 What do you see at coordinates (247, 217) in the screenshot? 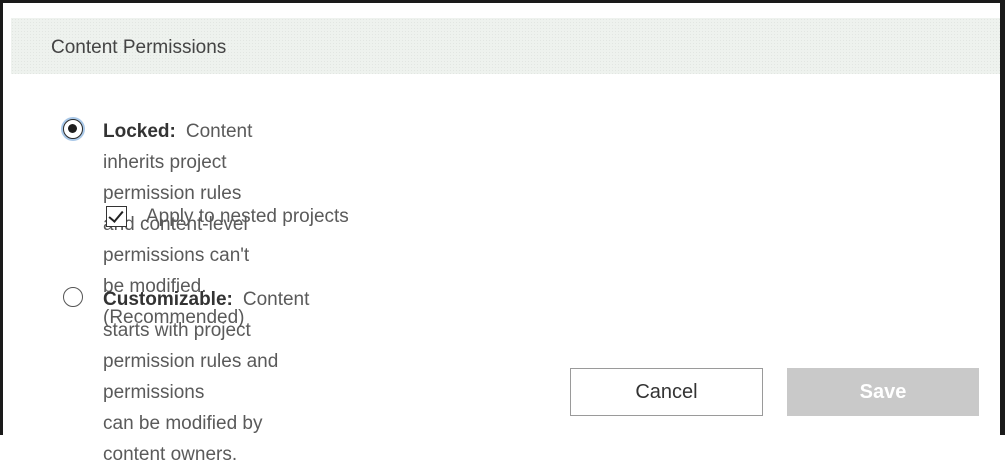
I see `apply-to-nested-label: Apply to nested projects` at bounding box center [247, 217].